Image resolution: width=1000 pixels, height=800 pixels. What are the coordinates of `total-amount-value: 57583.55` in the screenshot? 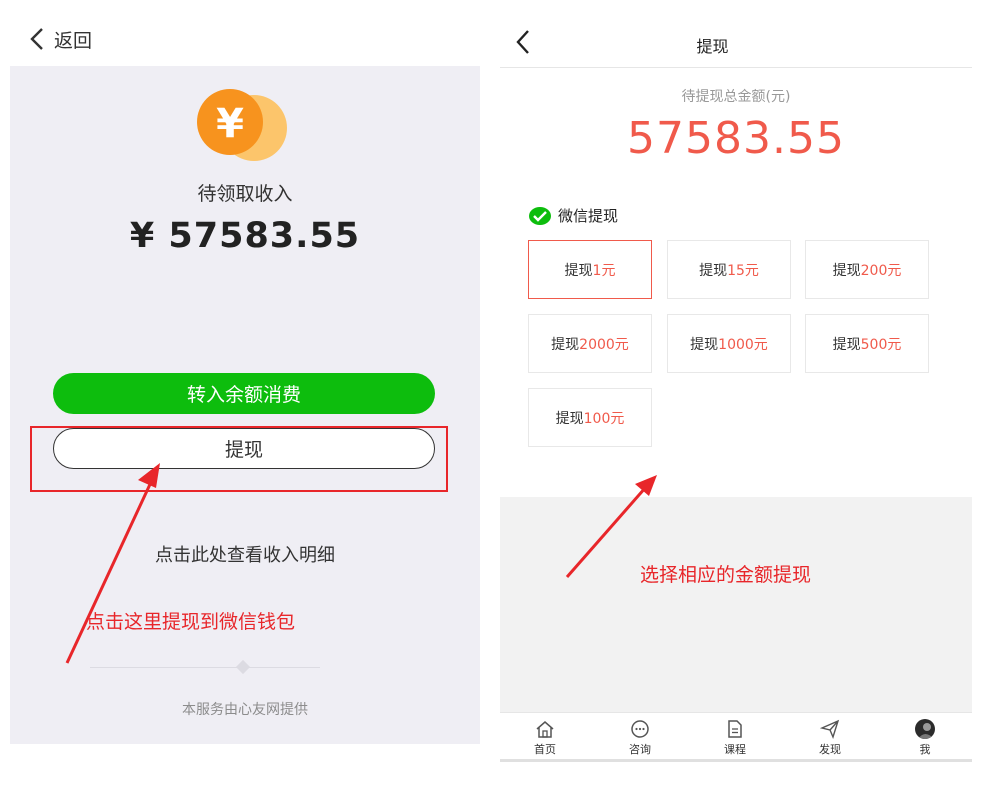 It's located at (736, 138).